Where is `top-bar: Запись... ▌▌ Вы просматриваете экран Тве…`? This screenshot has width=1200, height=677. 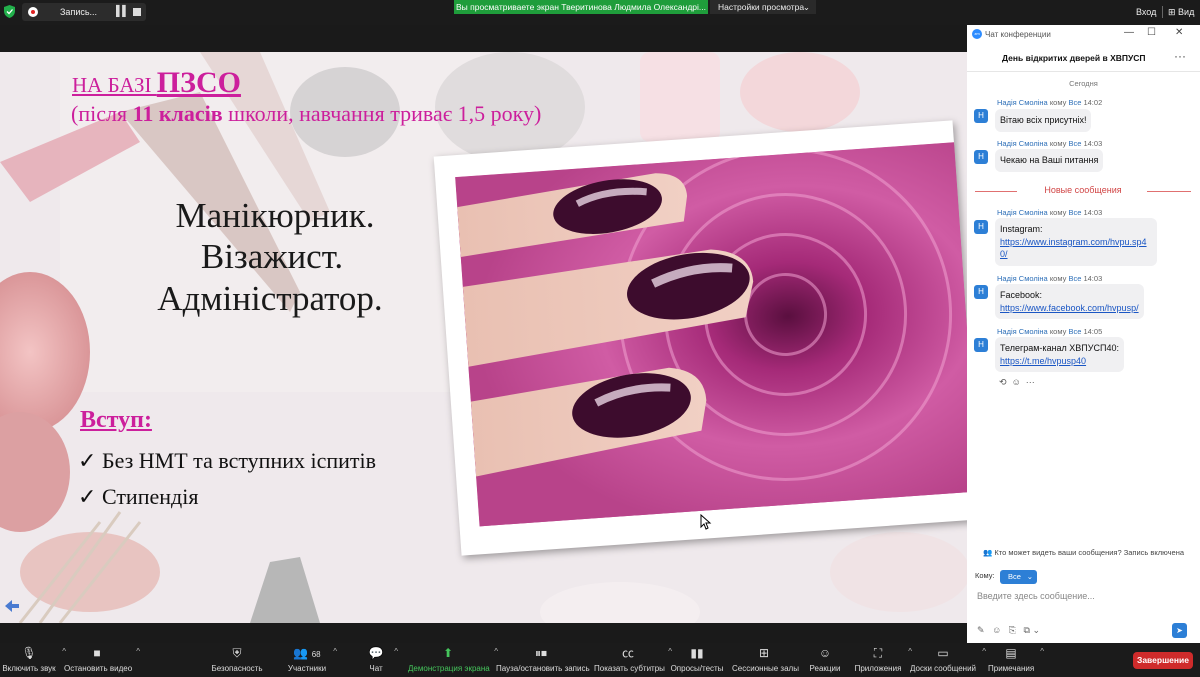 top-bar: Запись... ▌▌ Вы просматриваете экран Тве… is located at coordinates (600, 12).